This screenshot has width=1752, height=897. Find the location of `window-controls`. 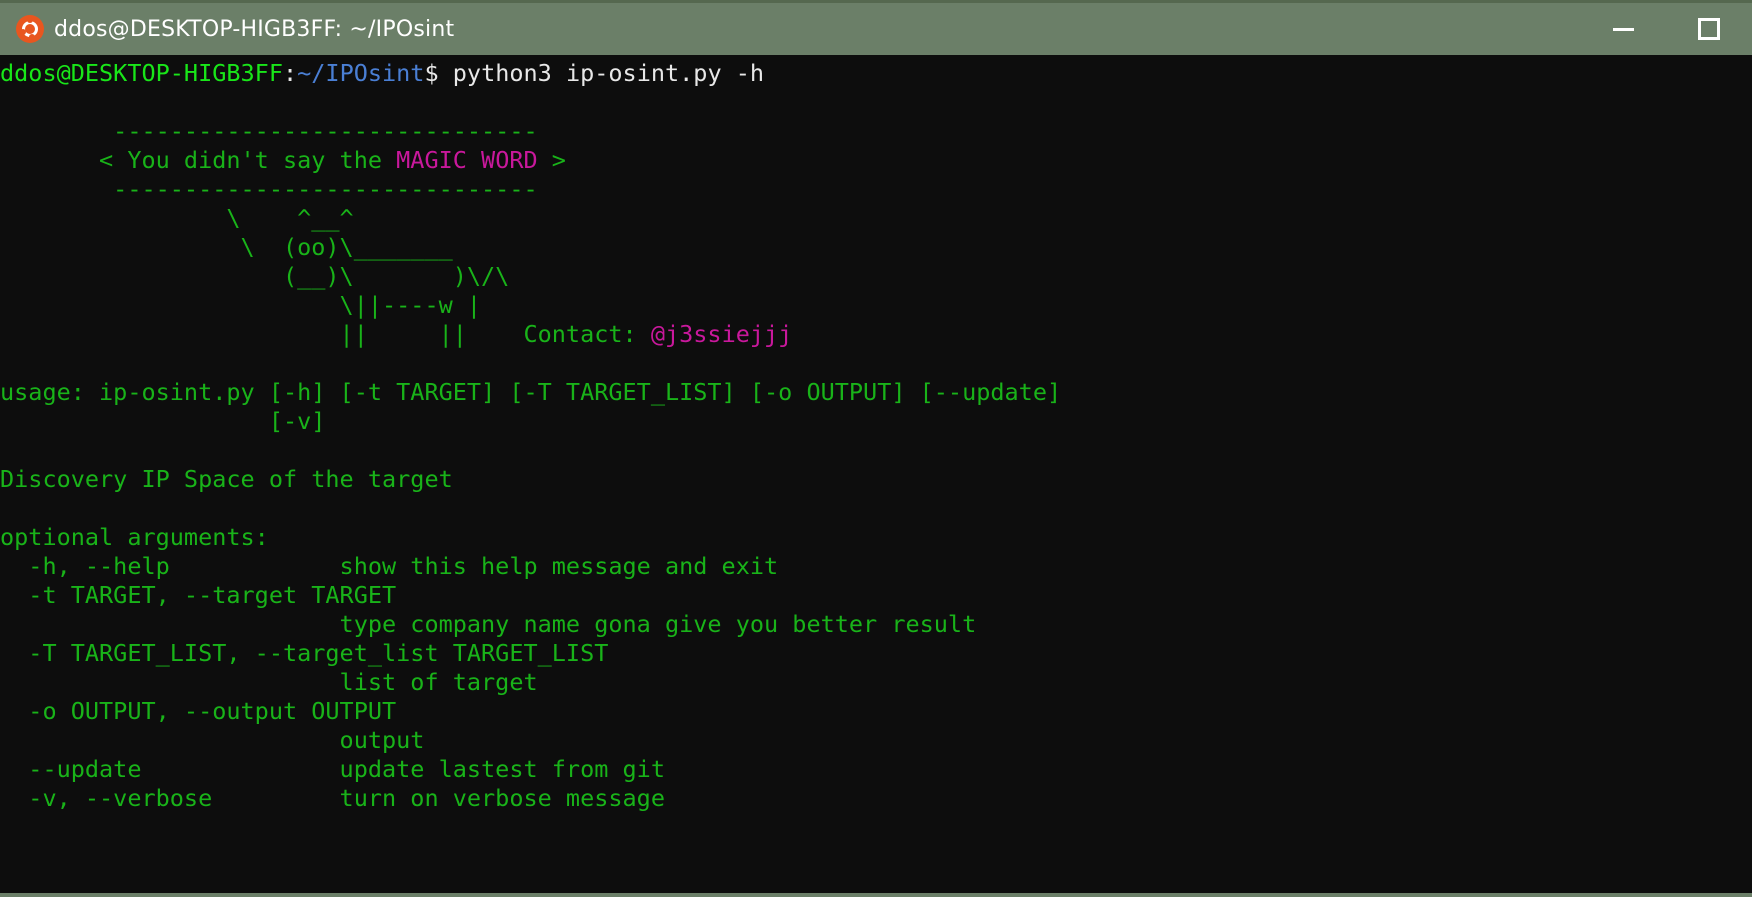

window-controls is located at coordinates (1666, 29).